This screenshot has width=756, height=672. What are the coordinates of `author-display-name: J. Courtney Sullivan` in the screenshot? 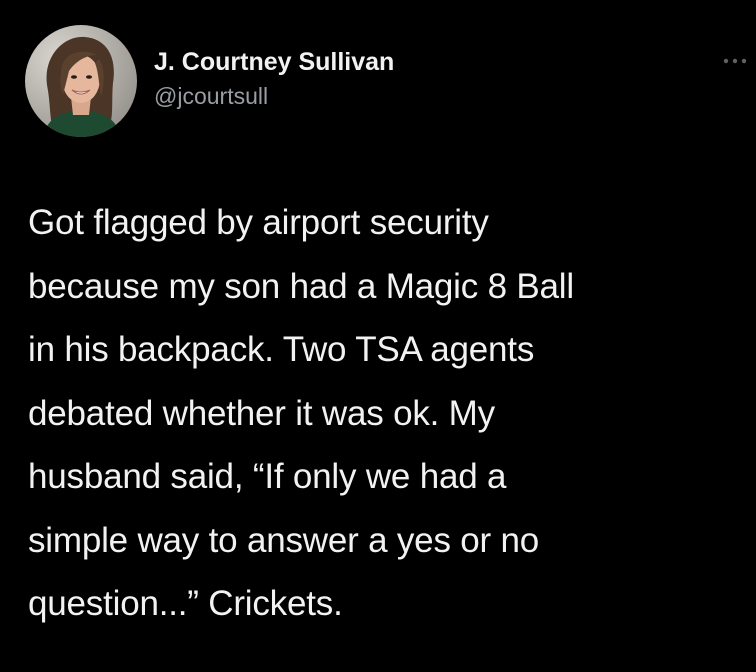 It's located at (274, 62).